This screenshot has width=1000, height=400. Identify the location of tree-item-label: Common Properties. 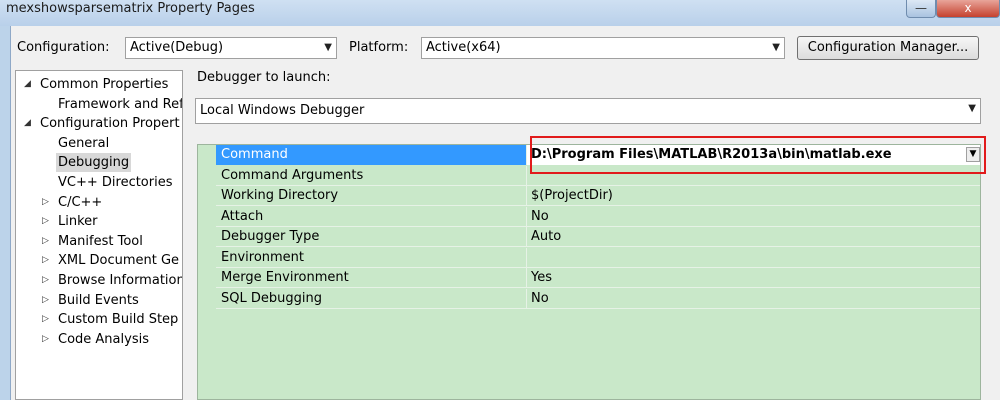
(104, 84).